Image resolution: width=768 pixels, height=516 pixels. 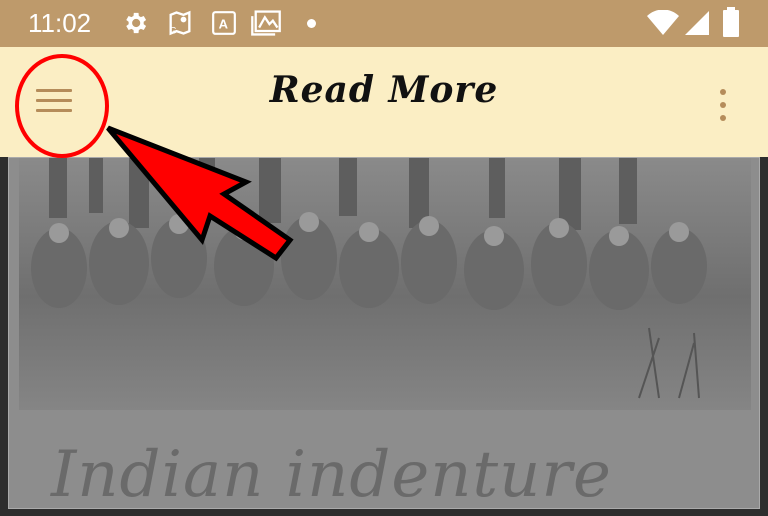 I want to click on status-bar: 11:02 G A, so click(x=384, y=23).